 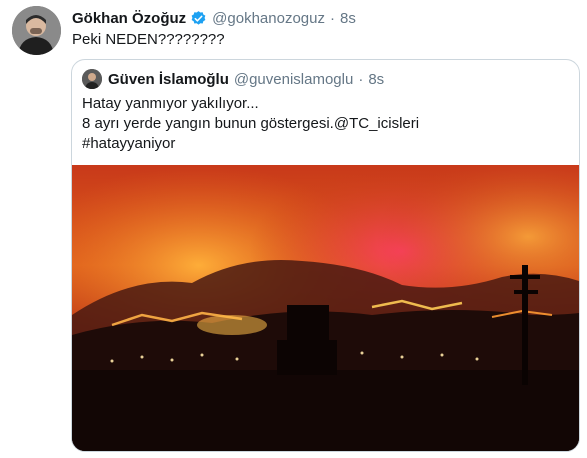 What do you see at coordinates (198, 18) in the screenshot?
I see `verified-badge-icon` at bounding box center [198, 18].